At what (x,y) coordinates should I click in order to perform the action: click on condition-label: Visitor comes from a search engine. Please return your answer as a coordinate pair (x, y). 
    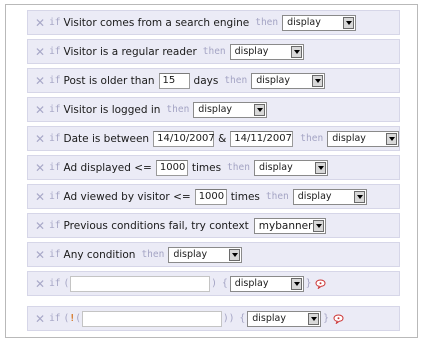
    Looking at the image, I should click on (156, 22).